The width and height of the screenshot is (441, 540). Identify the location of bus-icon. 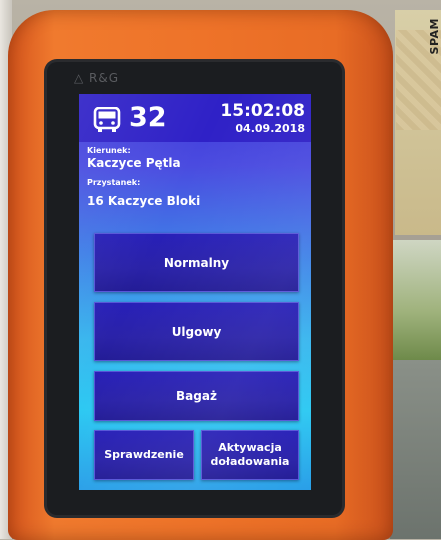
(107, 119).